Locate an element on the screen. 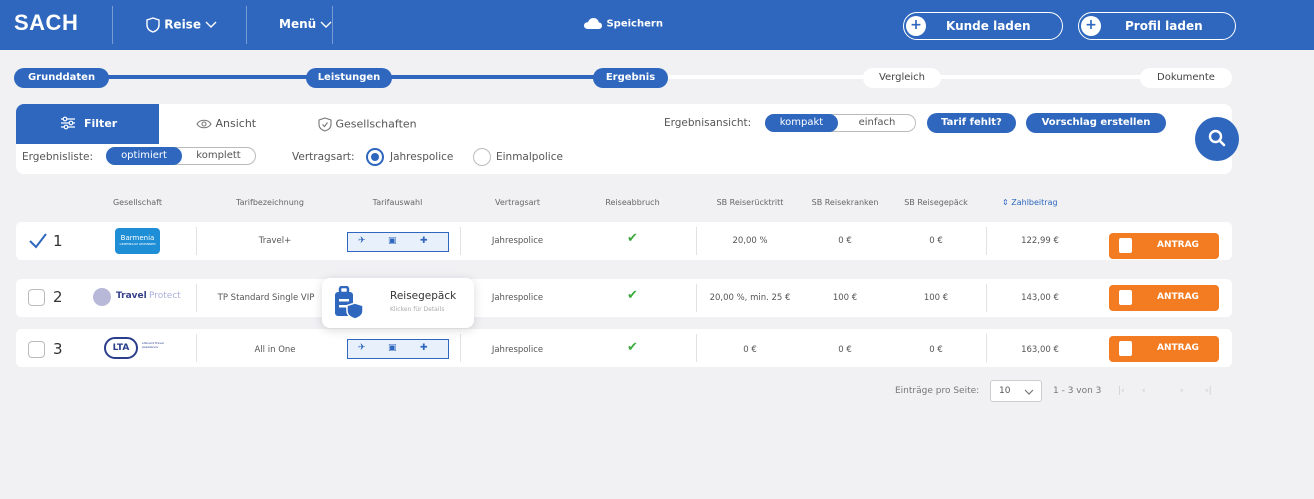  entries-per-page-label: Einträge pro Seite: is located at coordinates (937, 391).